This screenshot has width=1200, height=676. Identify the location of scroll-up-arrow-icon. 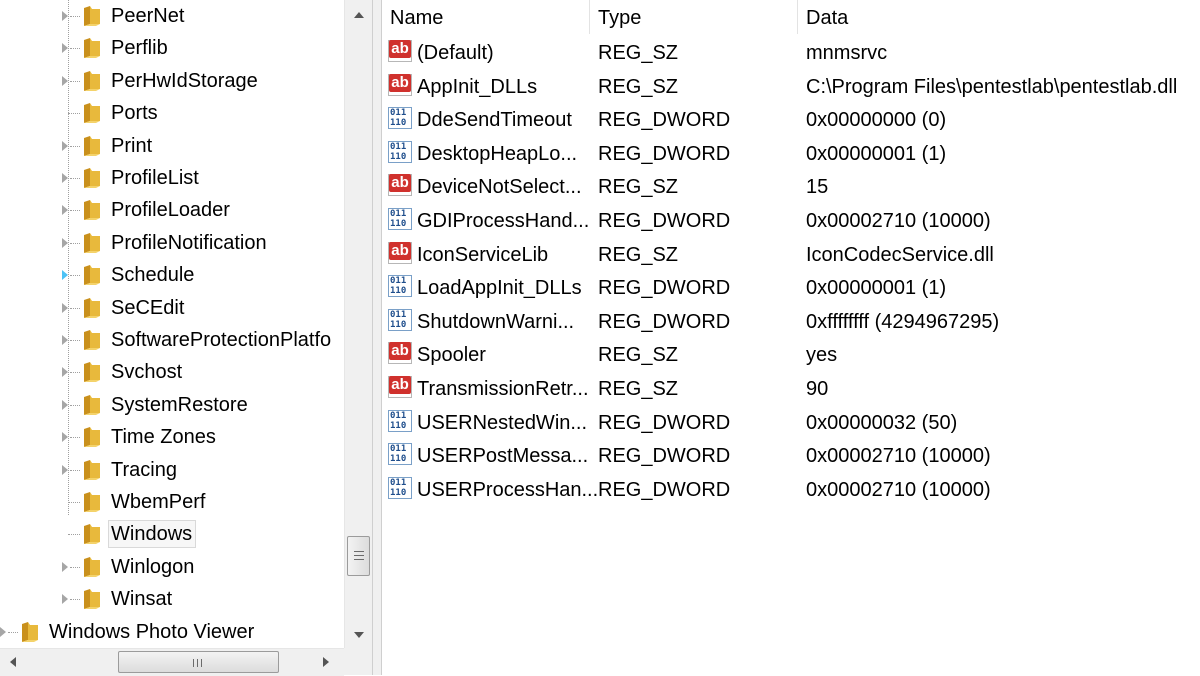
(359, 15).